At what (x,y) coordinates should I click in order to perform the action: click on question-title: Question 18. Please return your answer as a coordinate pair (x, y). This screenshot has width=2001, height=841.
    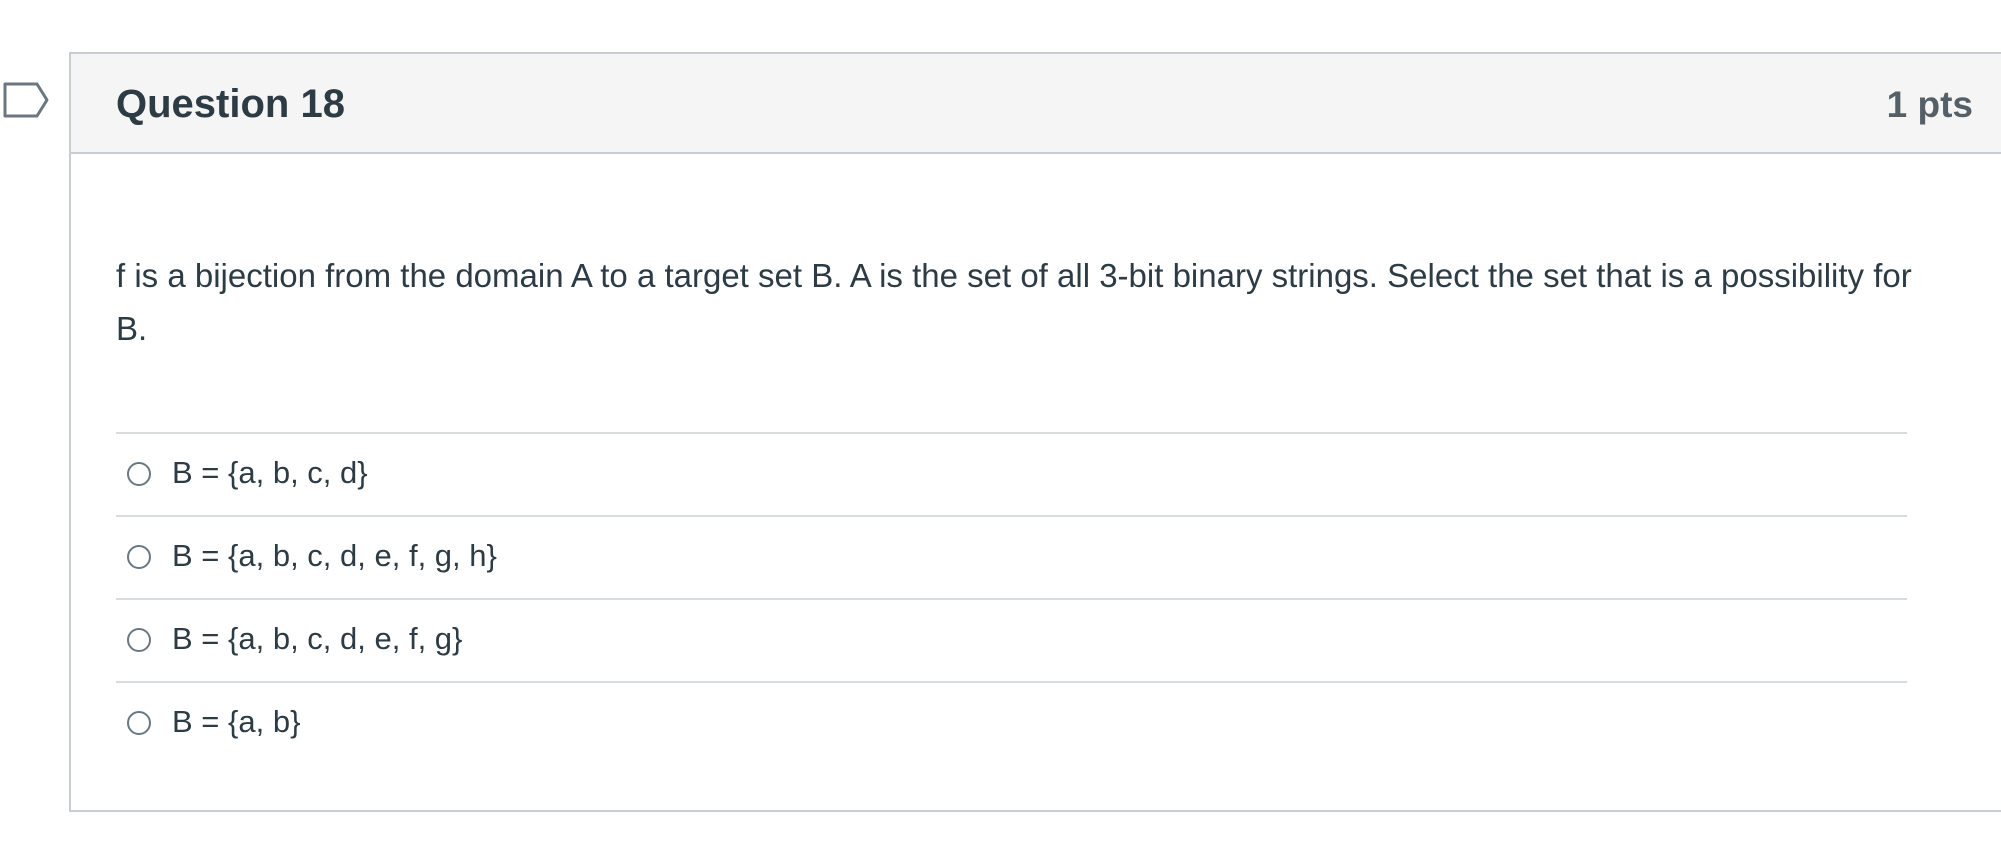
    Looking at the image, I should click on (230, 104).